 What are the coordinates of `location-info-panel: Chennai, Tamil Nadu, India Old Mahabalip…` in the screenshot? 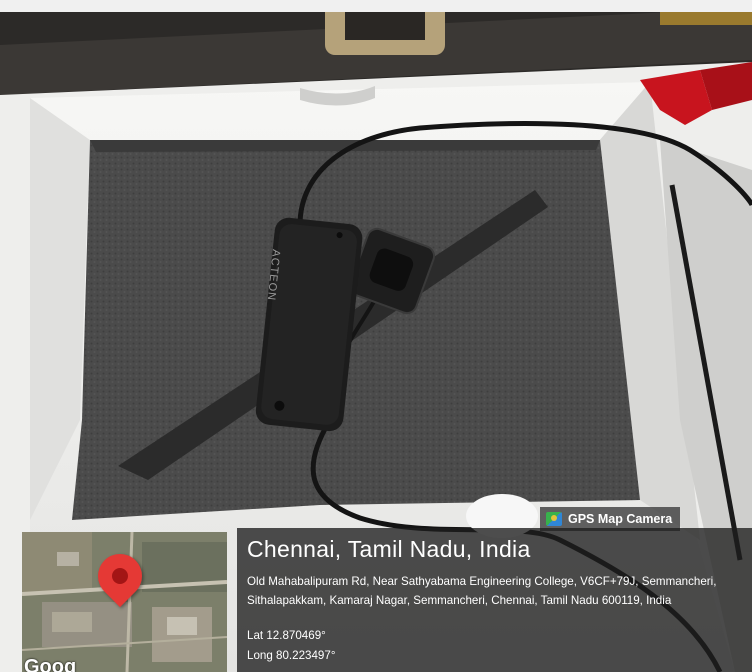 It's located at (494, 600).